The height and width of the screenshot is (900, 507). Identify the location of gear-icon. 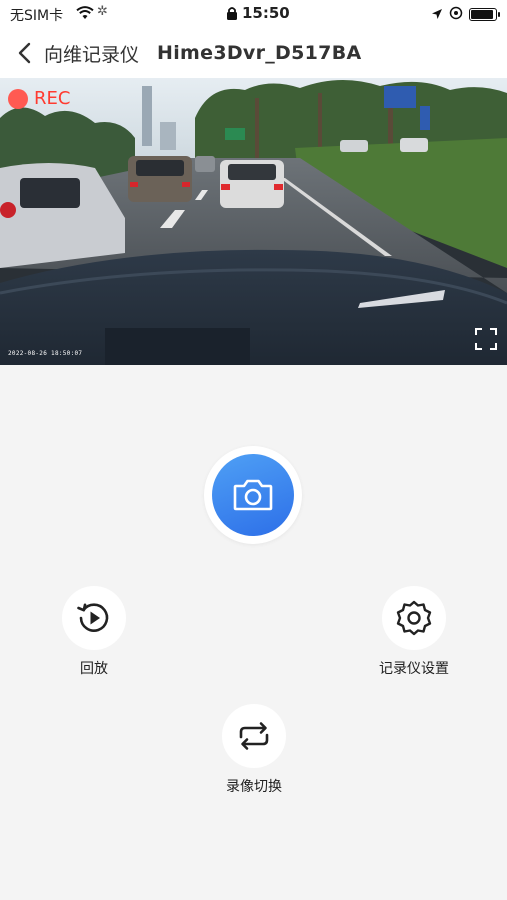
(414, 618).